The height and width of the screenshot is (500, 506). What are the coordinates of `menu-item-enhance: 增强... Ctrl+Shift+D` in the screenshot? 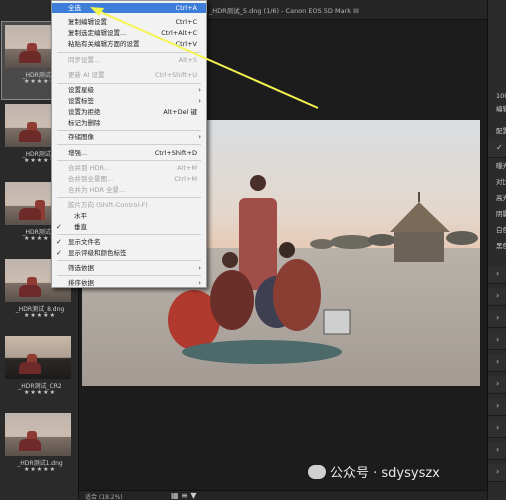 It's located at (129, 153).